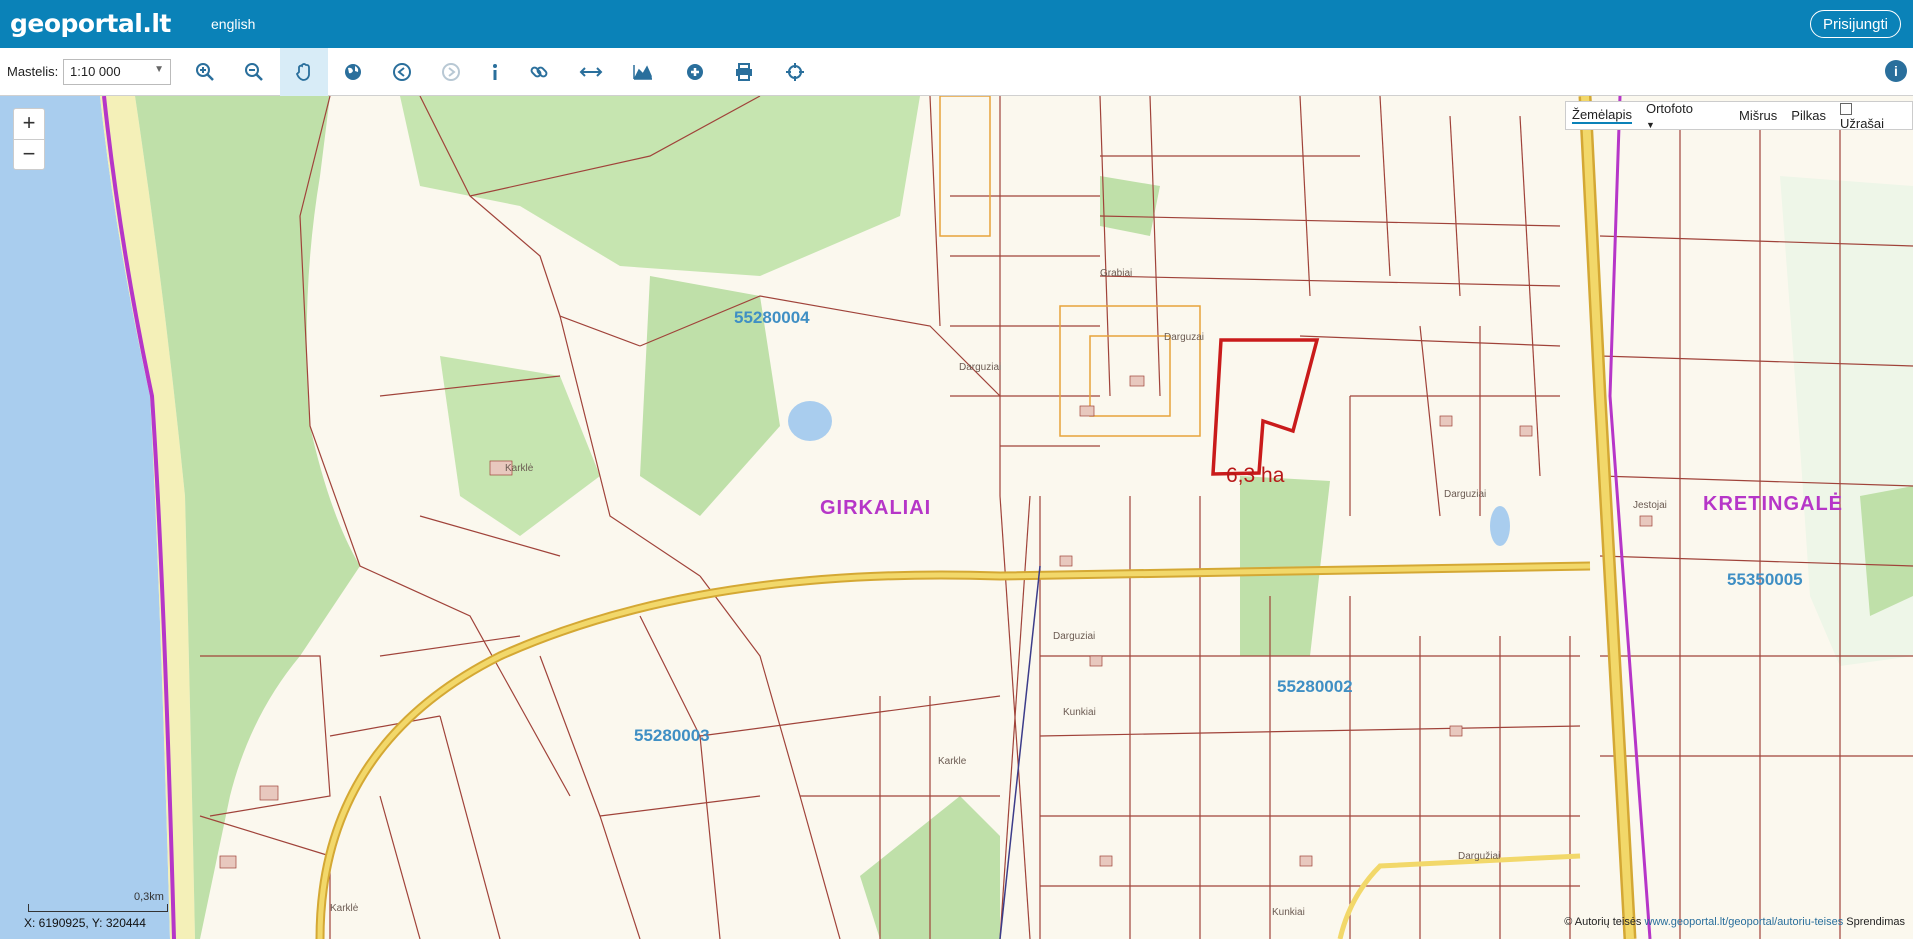 The width and height of the screenshot is (1913, 939). What do you see at coordinates (1845, 108) in the screenshot?
I see `checkbox-icon` at bounding box center [1845, 108].